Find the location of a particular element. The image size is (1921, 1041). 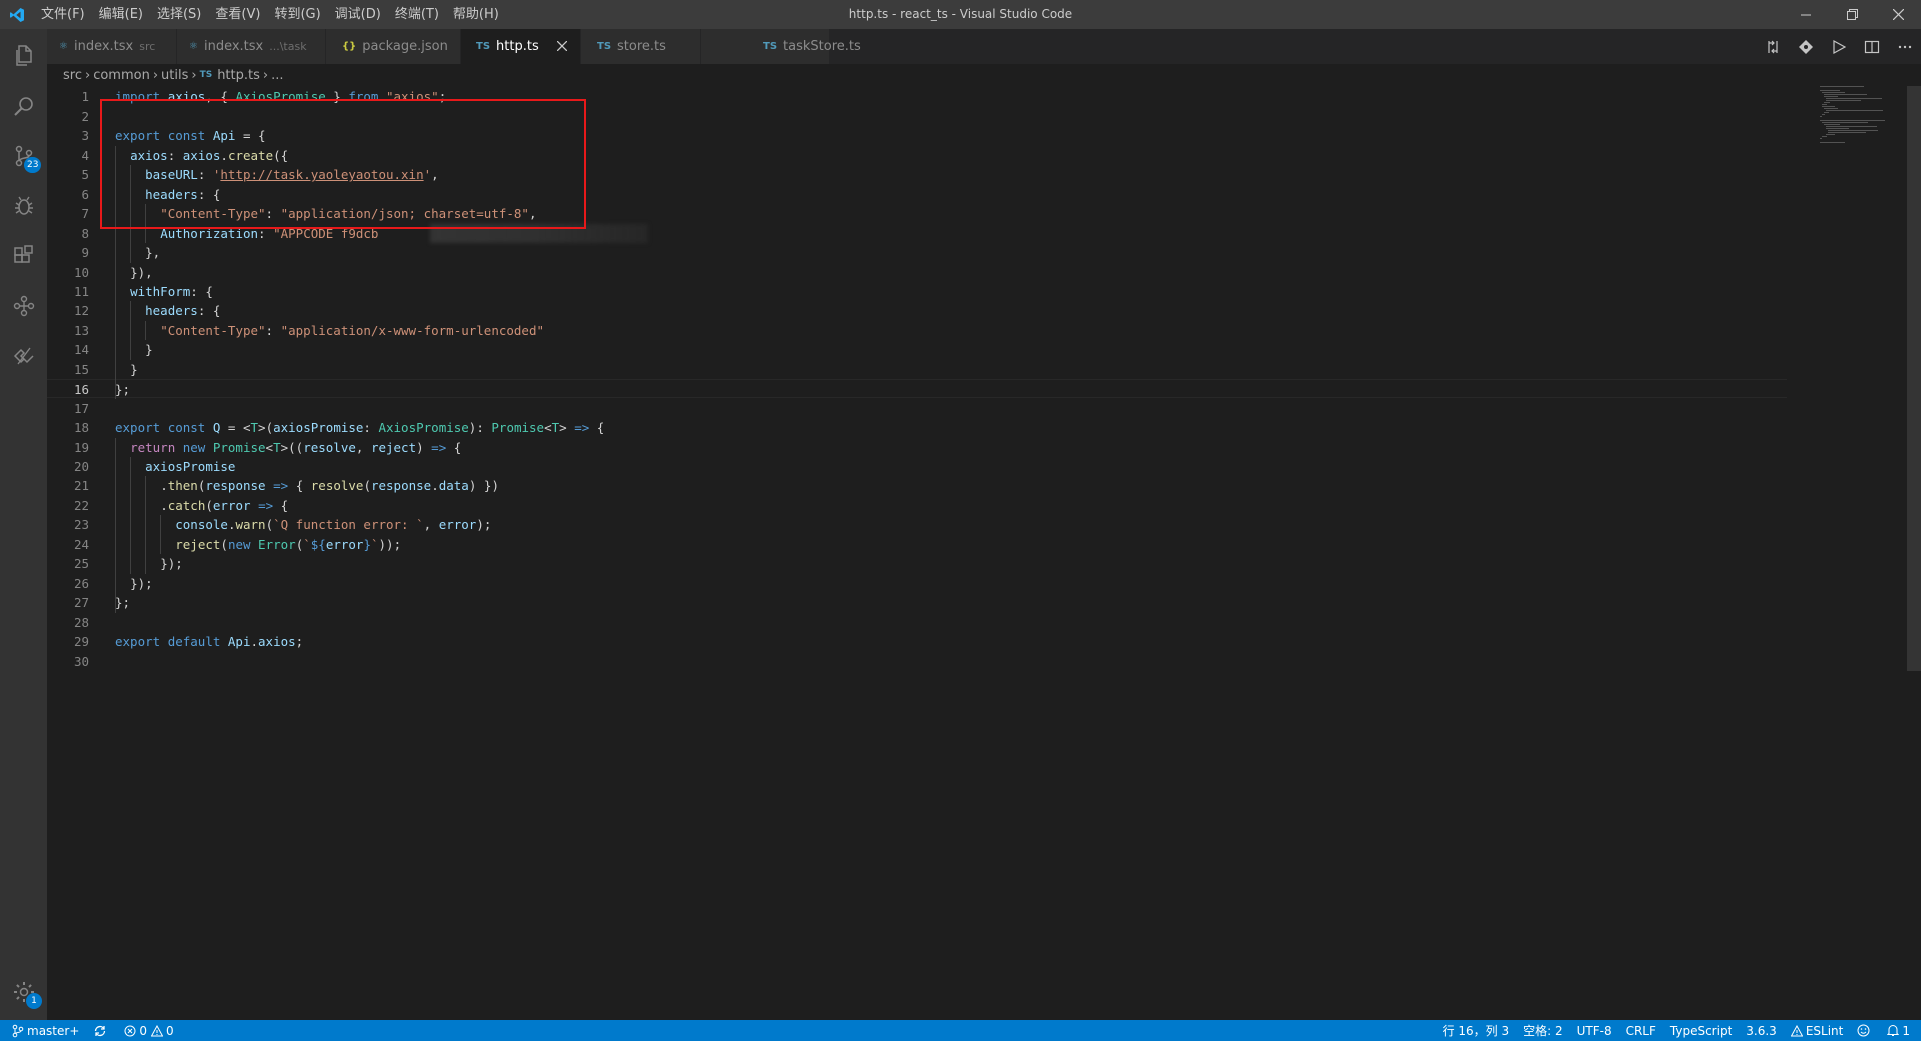

feedback-button is located at coordinates (1865, 1030).